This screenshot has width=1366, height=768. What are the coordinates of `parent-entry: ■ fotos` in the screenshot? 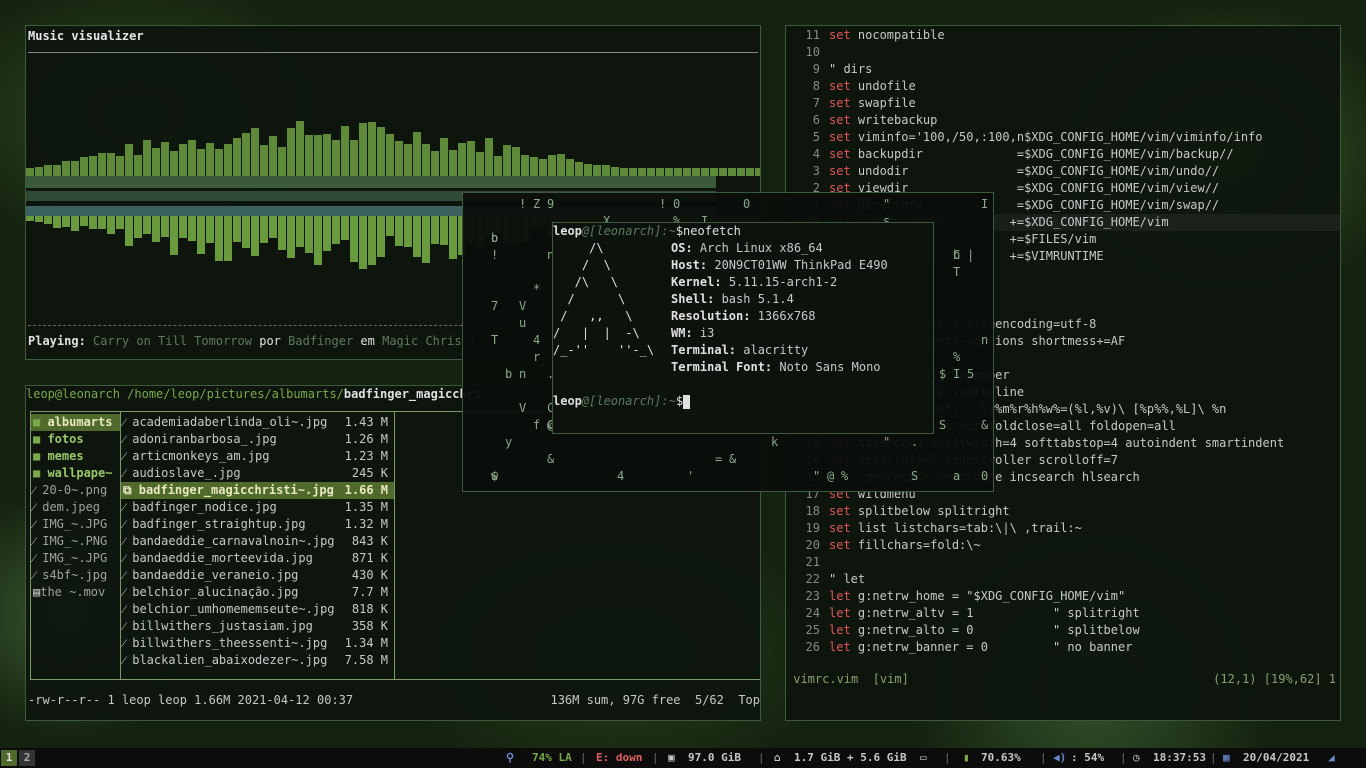 It's located at (75, 439).